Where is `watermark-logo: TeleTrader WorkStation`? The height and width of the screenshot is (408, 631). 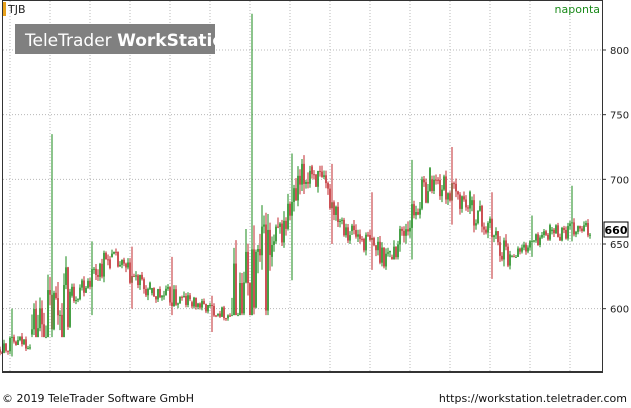 watermark-logo: TeleTrader WorkStation is located at coordinates (125, 39).